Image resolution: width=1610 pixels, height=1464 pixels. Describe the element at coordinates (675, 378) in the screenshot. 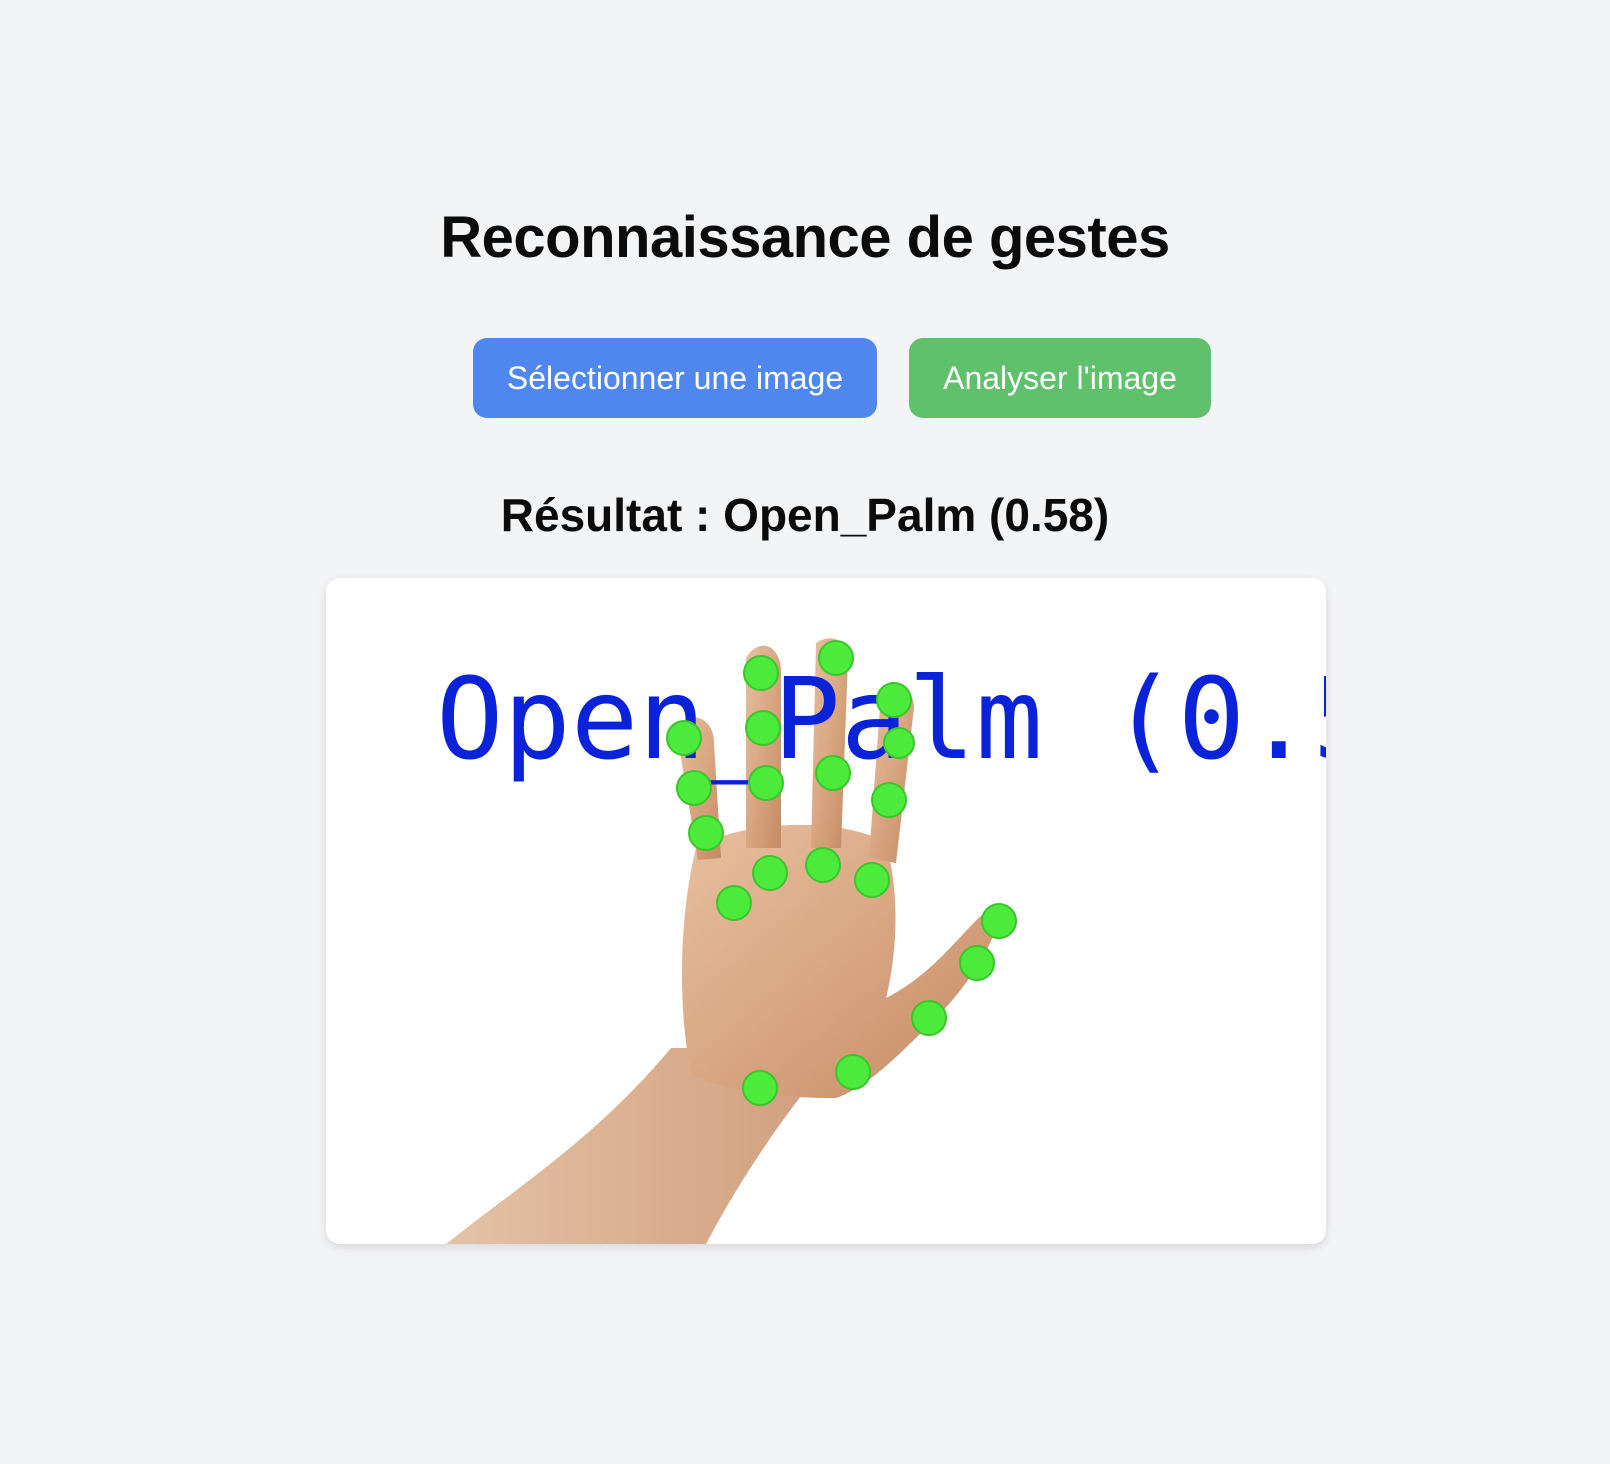

I see `select-image-button: Sélectionner une image` at that location.